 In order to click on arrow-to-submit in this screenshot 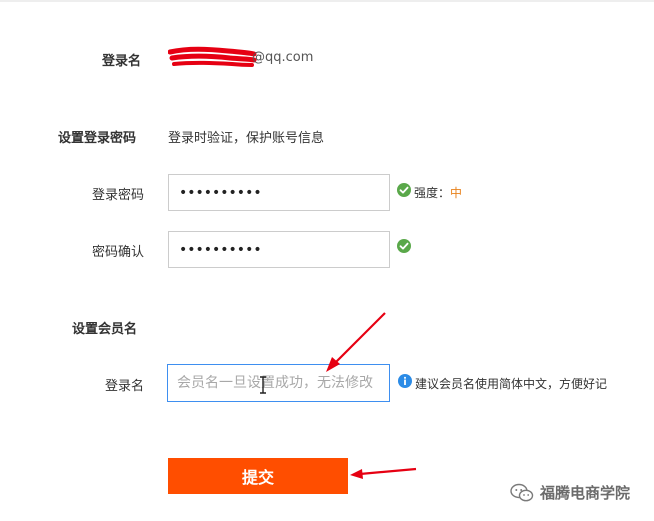, I will do `click(383, 473)`.